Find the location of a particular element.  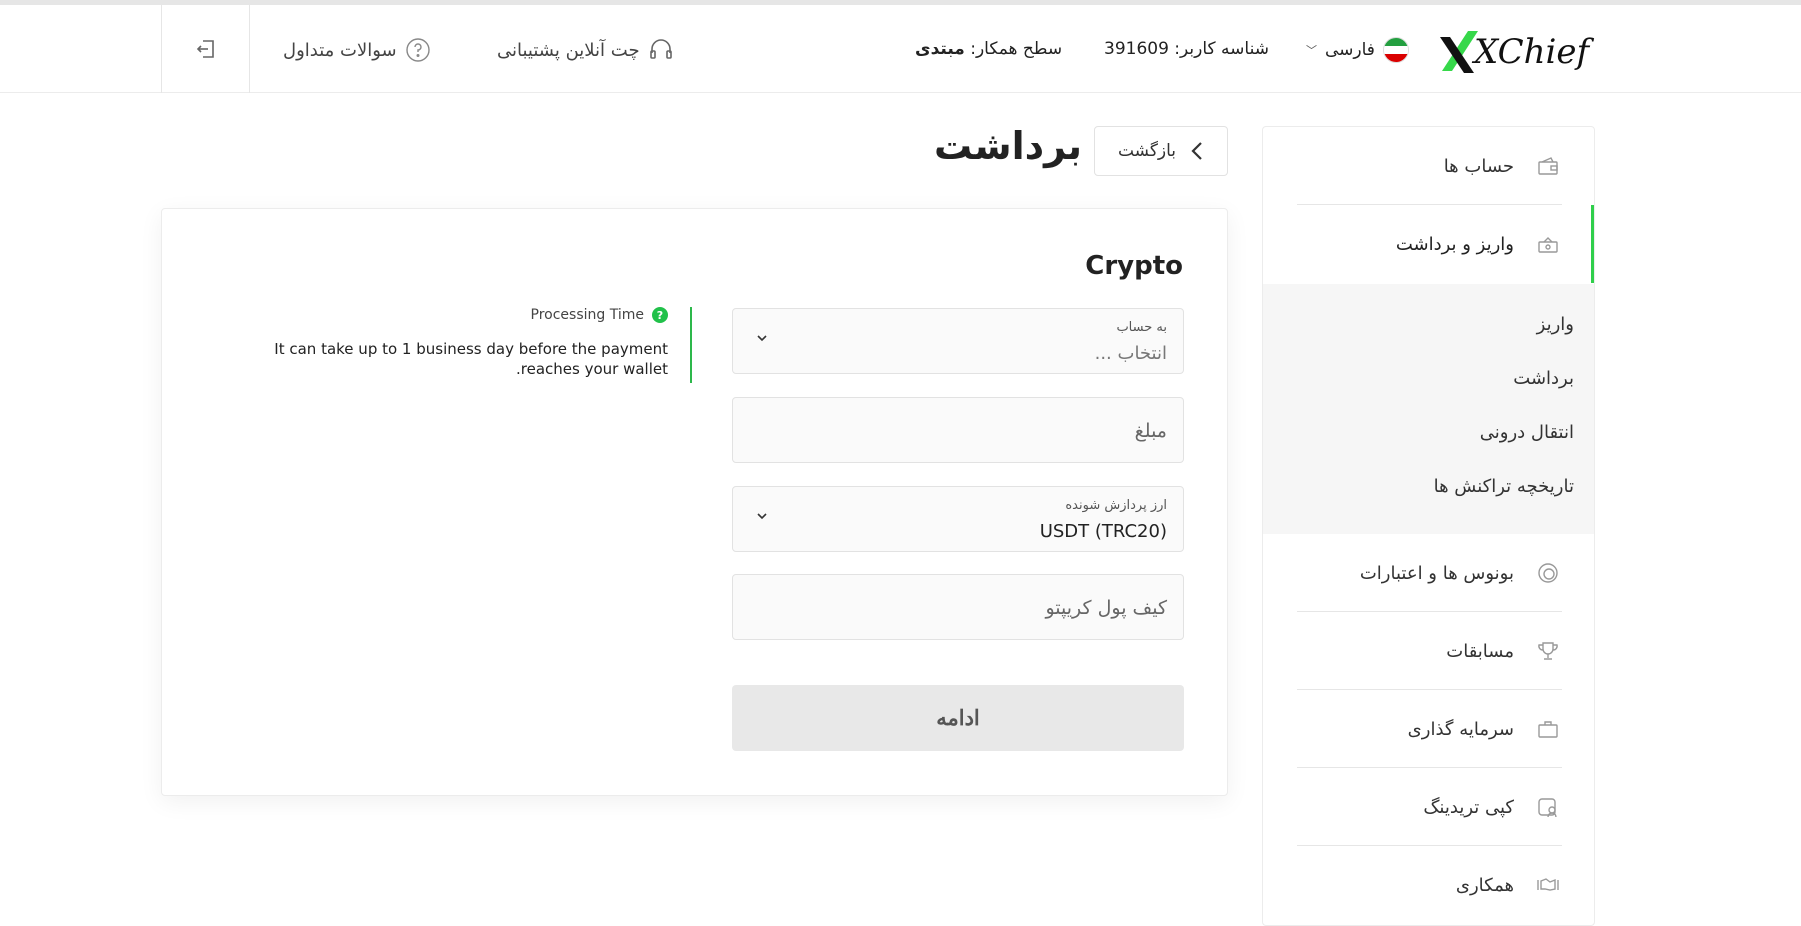

back-label: بازگشت is located at coordinates (1147, 151).